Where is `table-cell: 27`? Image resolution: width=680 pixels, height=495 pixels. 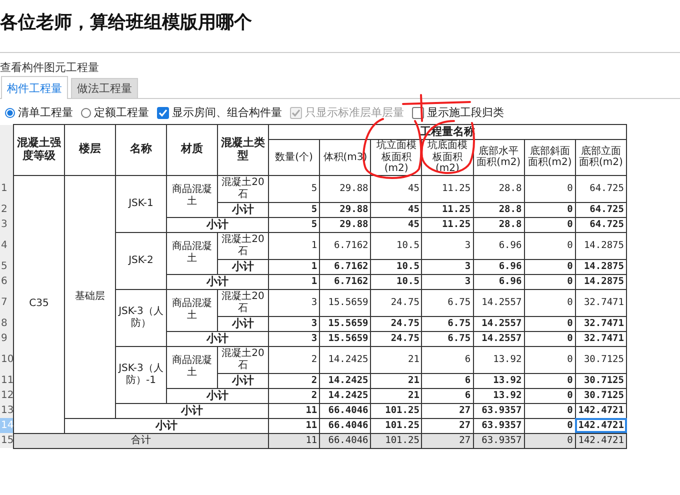
table-cell: 27 is located at coordinates (448, 410).